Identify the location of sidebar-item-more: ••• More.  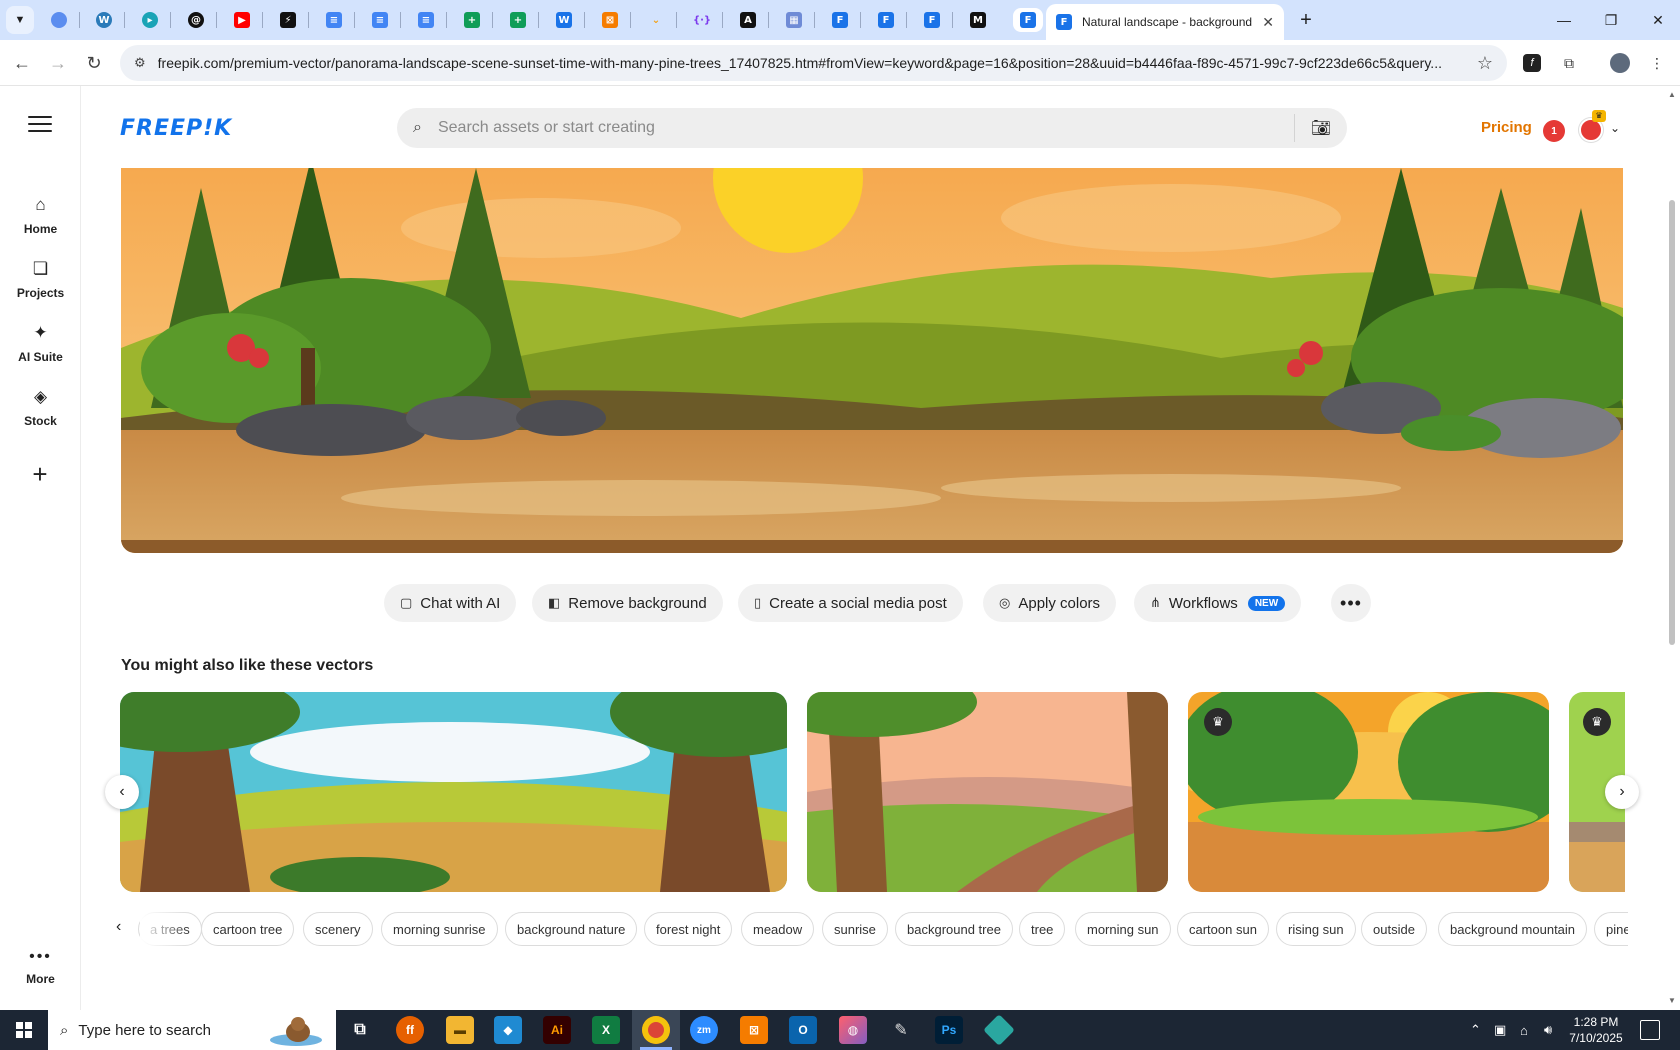
(40, 967).